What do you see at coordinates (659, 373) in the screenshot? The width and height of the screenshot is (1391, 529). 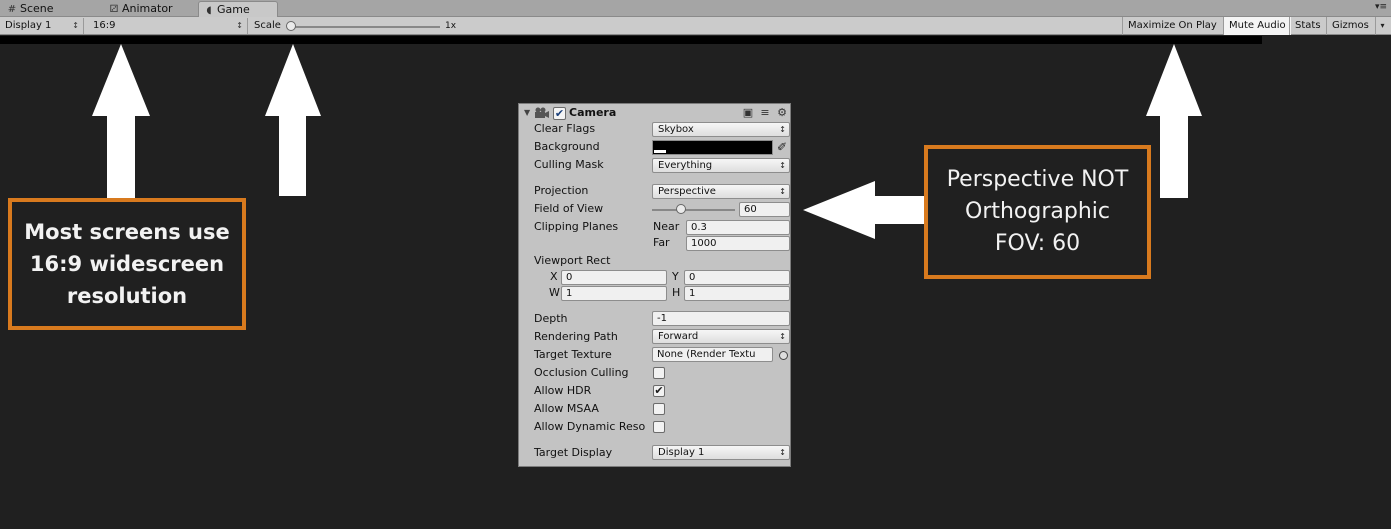 I see `occlusion-culling-checkbox` at bounding box center [659, 373].